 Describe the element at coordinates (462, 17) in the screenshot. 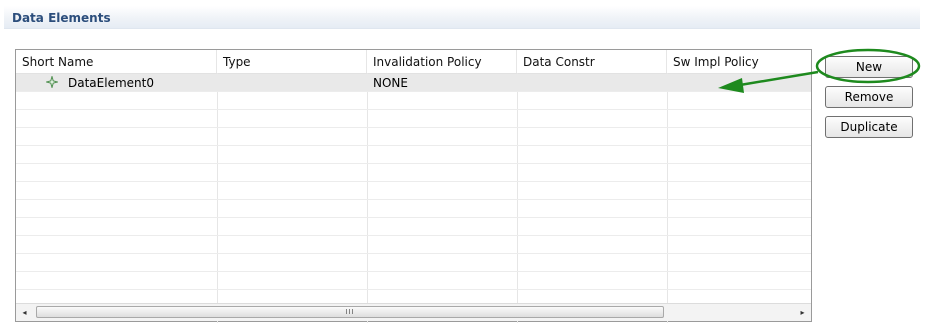

I see `section-header: Data Elements` at that location.